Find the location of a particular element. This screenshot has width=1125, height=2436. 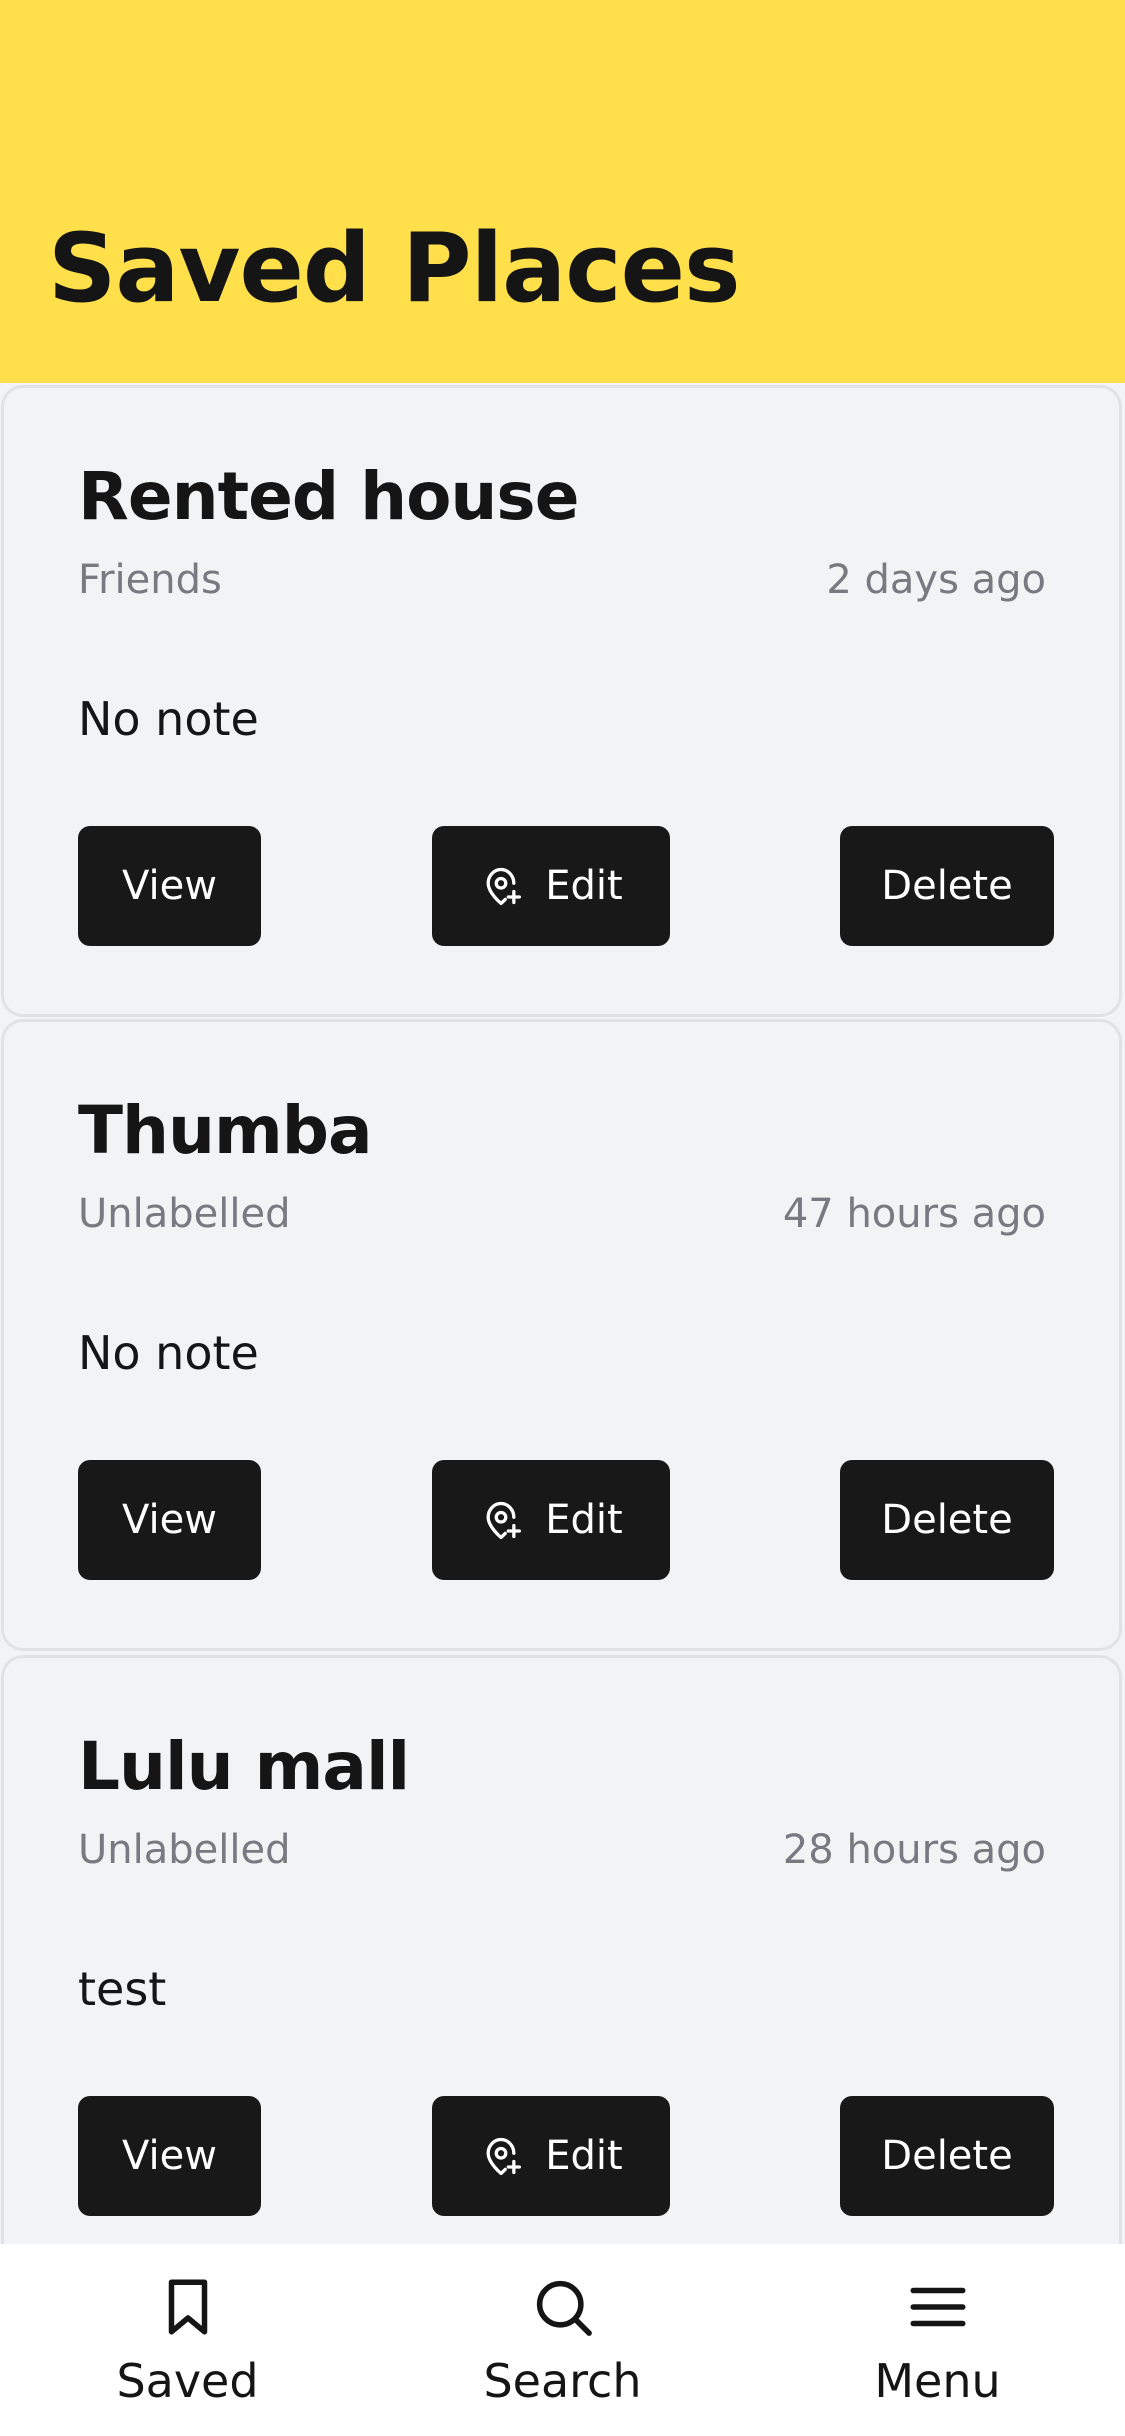

nav-item-menu: Menu is located at coordinates (937, 2340).